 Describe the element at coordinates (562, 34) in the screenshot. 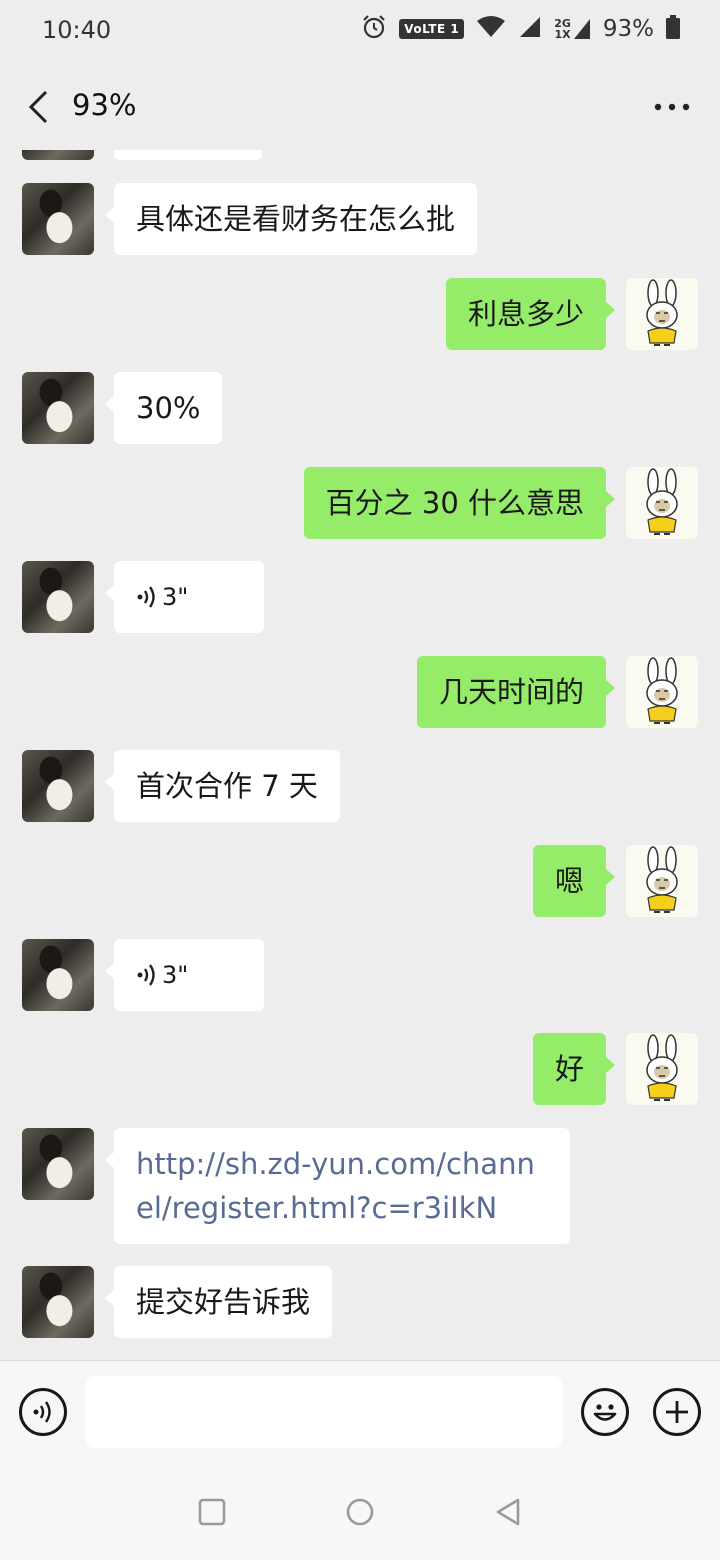

I see `network-1x-label: 1X` at that location.